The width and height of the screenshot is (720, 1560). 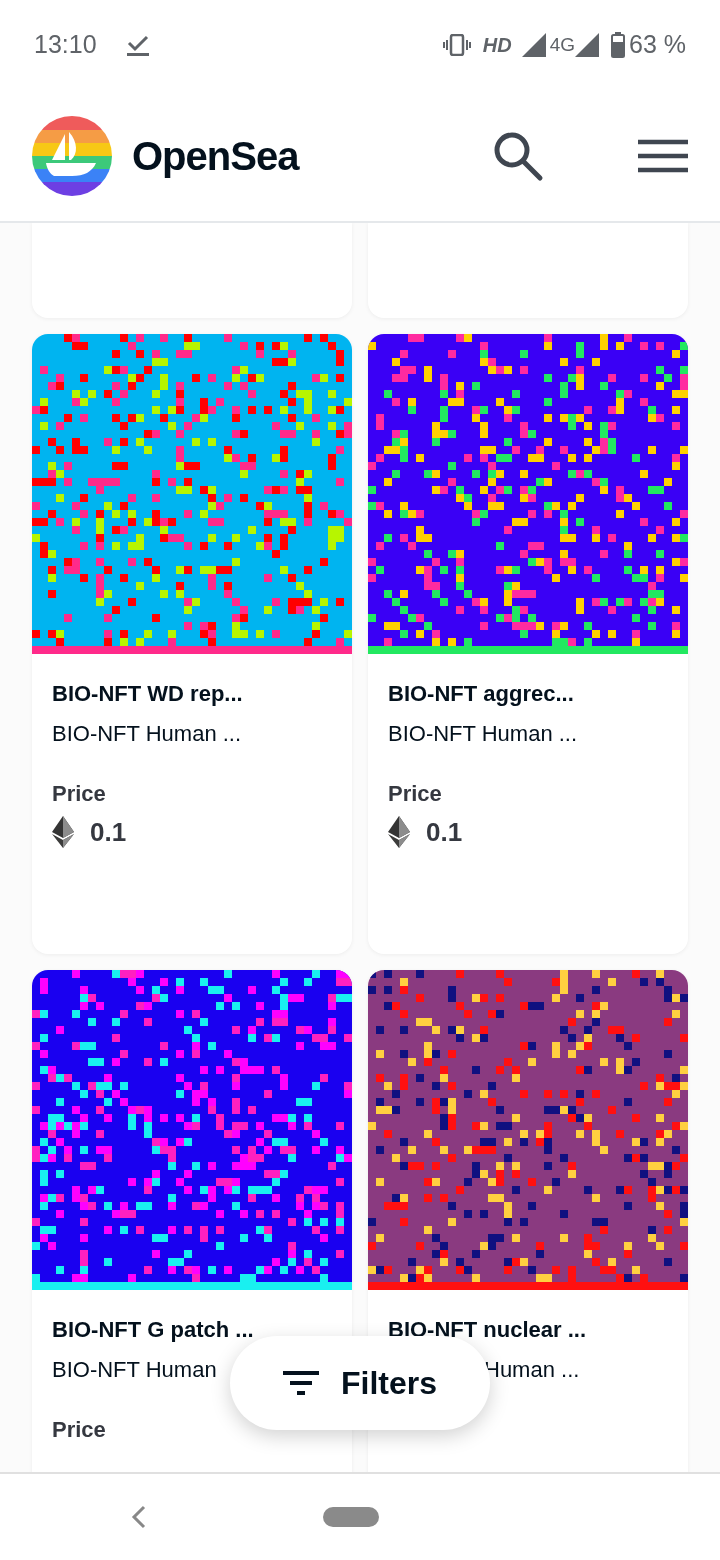 I want to click on menu-icon, so click(x=663, y=155).